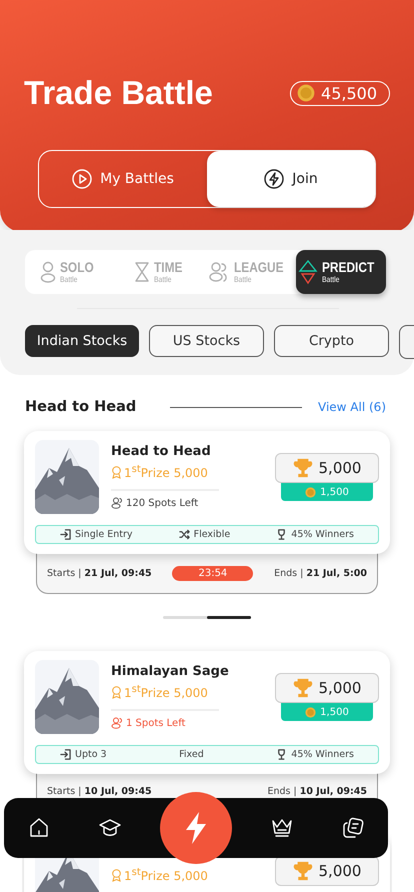 This screenshot has width=414, height=892. I want to click on spots-left: 120 Spots Left, so click(187, 503).